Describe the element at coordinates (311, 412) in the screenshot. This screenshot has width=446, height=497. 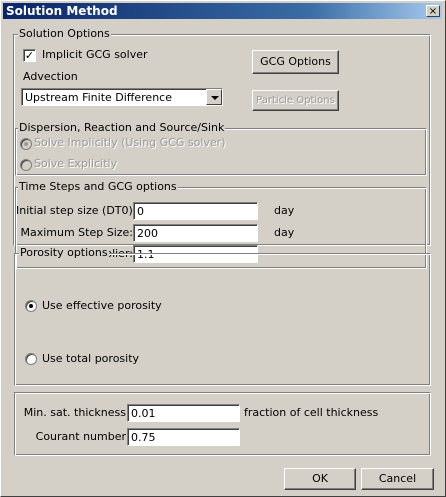
I see `min-sat-thickness-unit: fraction of cell thickness` at that location.